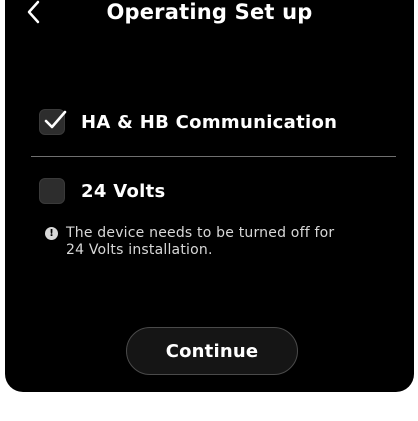  What do you see at coordinates (139, 250) in the screenshot?
I see `info-text-line-2: 24 Volts installation.` at bounding box center [139, 250].